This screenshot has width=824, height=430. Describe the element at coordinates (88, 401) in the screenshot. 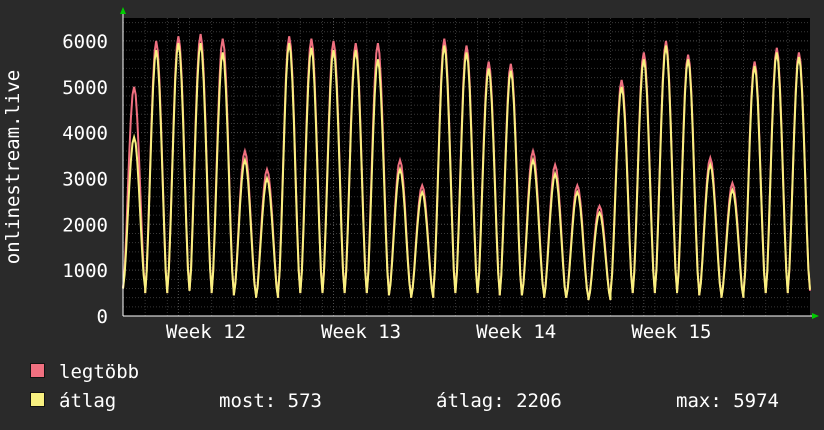

I see `legend-label-avg: átlag` at that location.